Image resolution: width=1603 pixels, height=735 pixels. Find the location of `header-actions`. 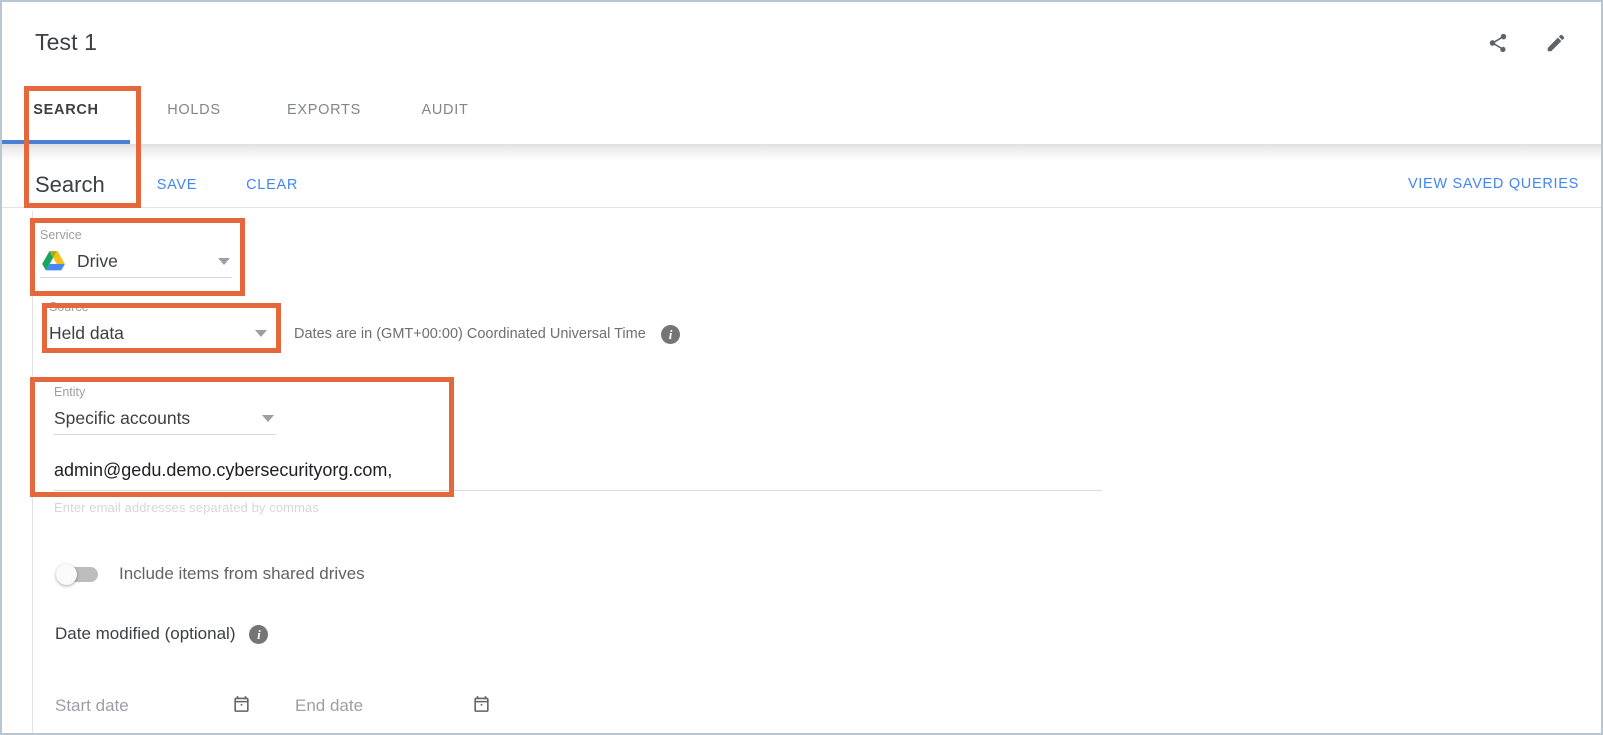

header-actions is located at coordinates (1527, 43).